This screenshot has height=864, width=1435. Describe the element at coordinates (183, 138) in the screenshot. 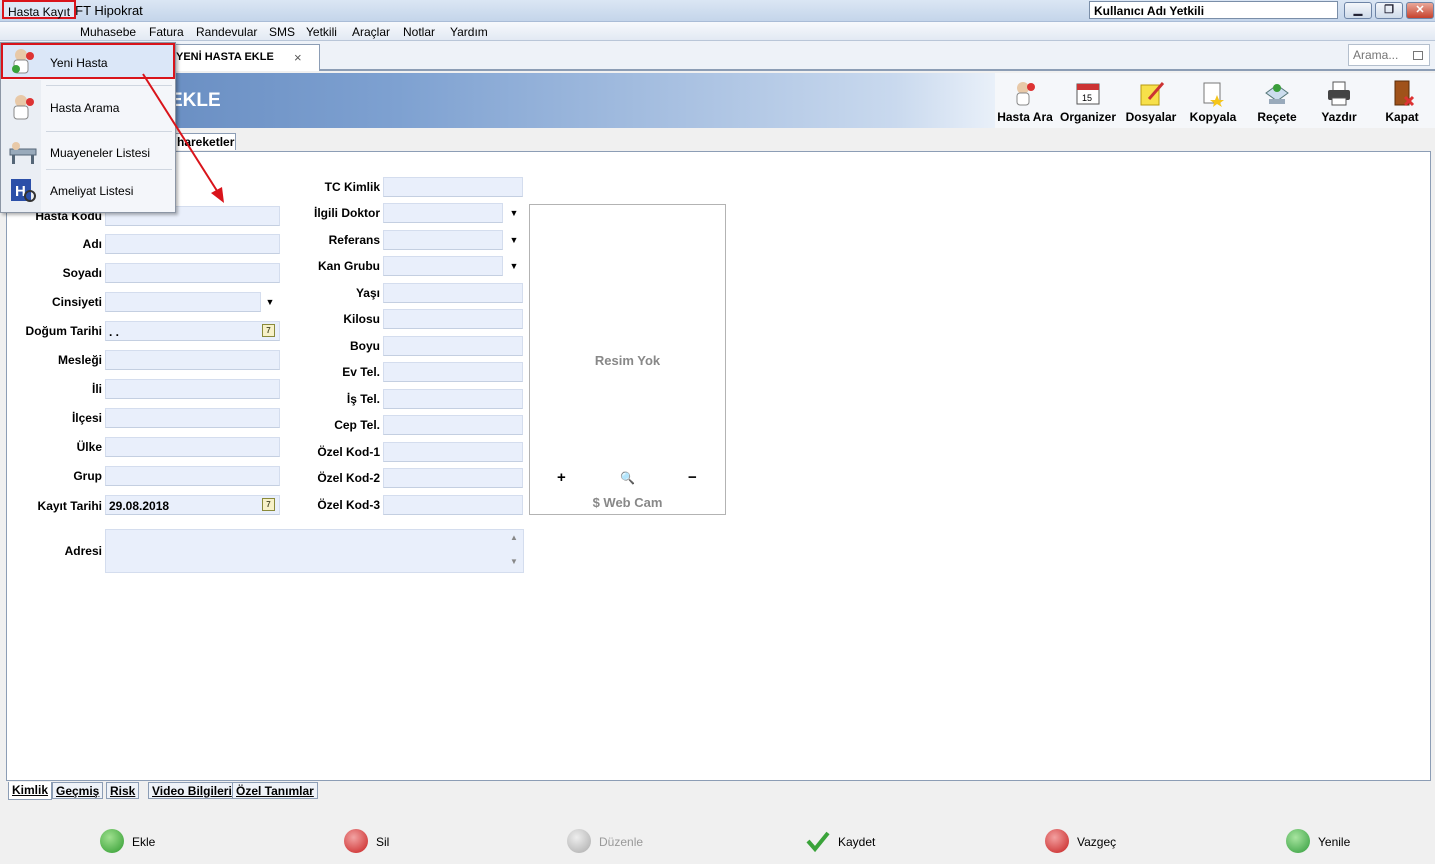

I see `annotation-arrow` at that location.